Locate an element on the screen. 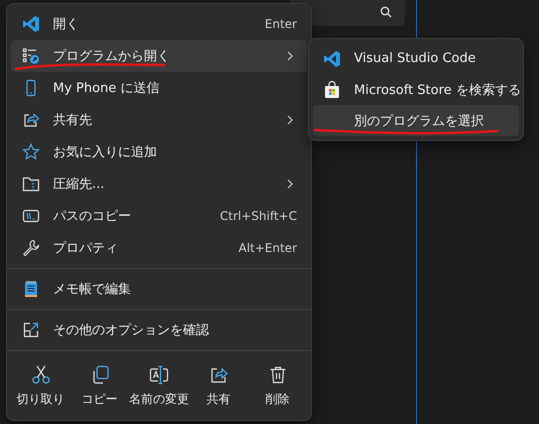  action-button: コピー is located at coordinates (99, 386).